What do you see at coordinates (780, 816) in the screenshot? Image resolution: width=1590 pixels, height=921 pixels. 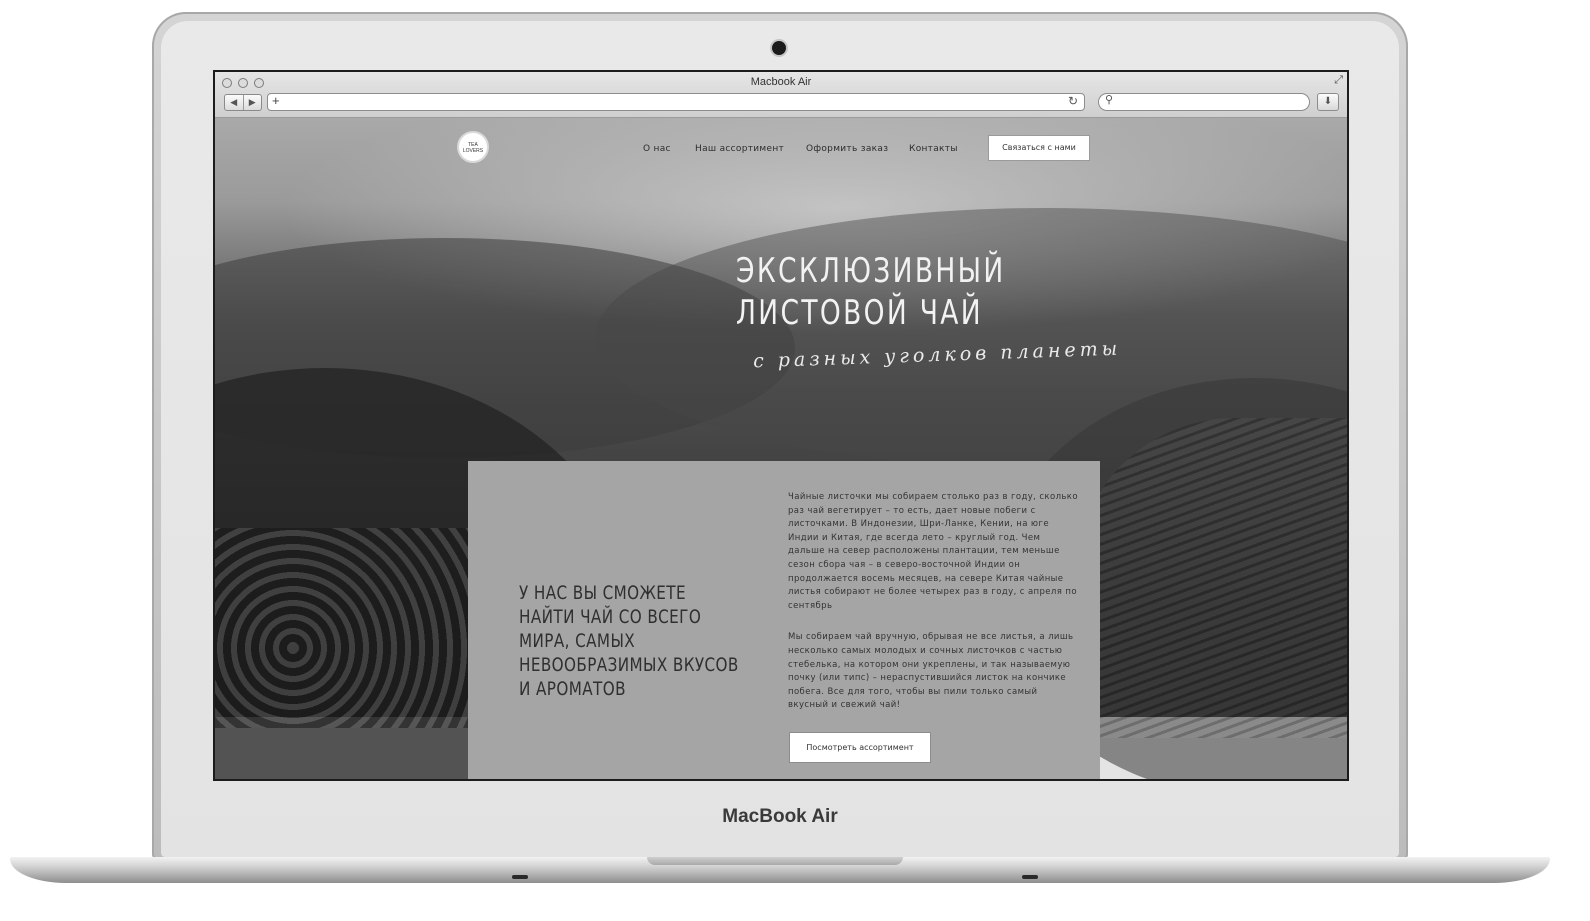 I see `device-brand-label: MacBook Air` at bounding box center [780, 816].